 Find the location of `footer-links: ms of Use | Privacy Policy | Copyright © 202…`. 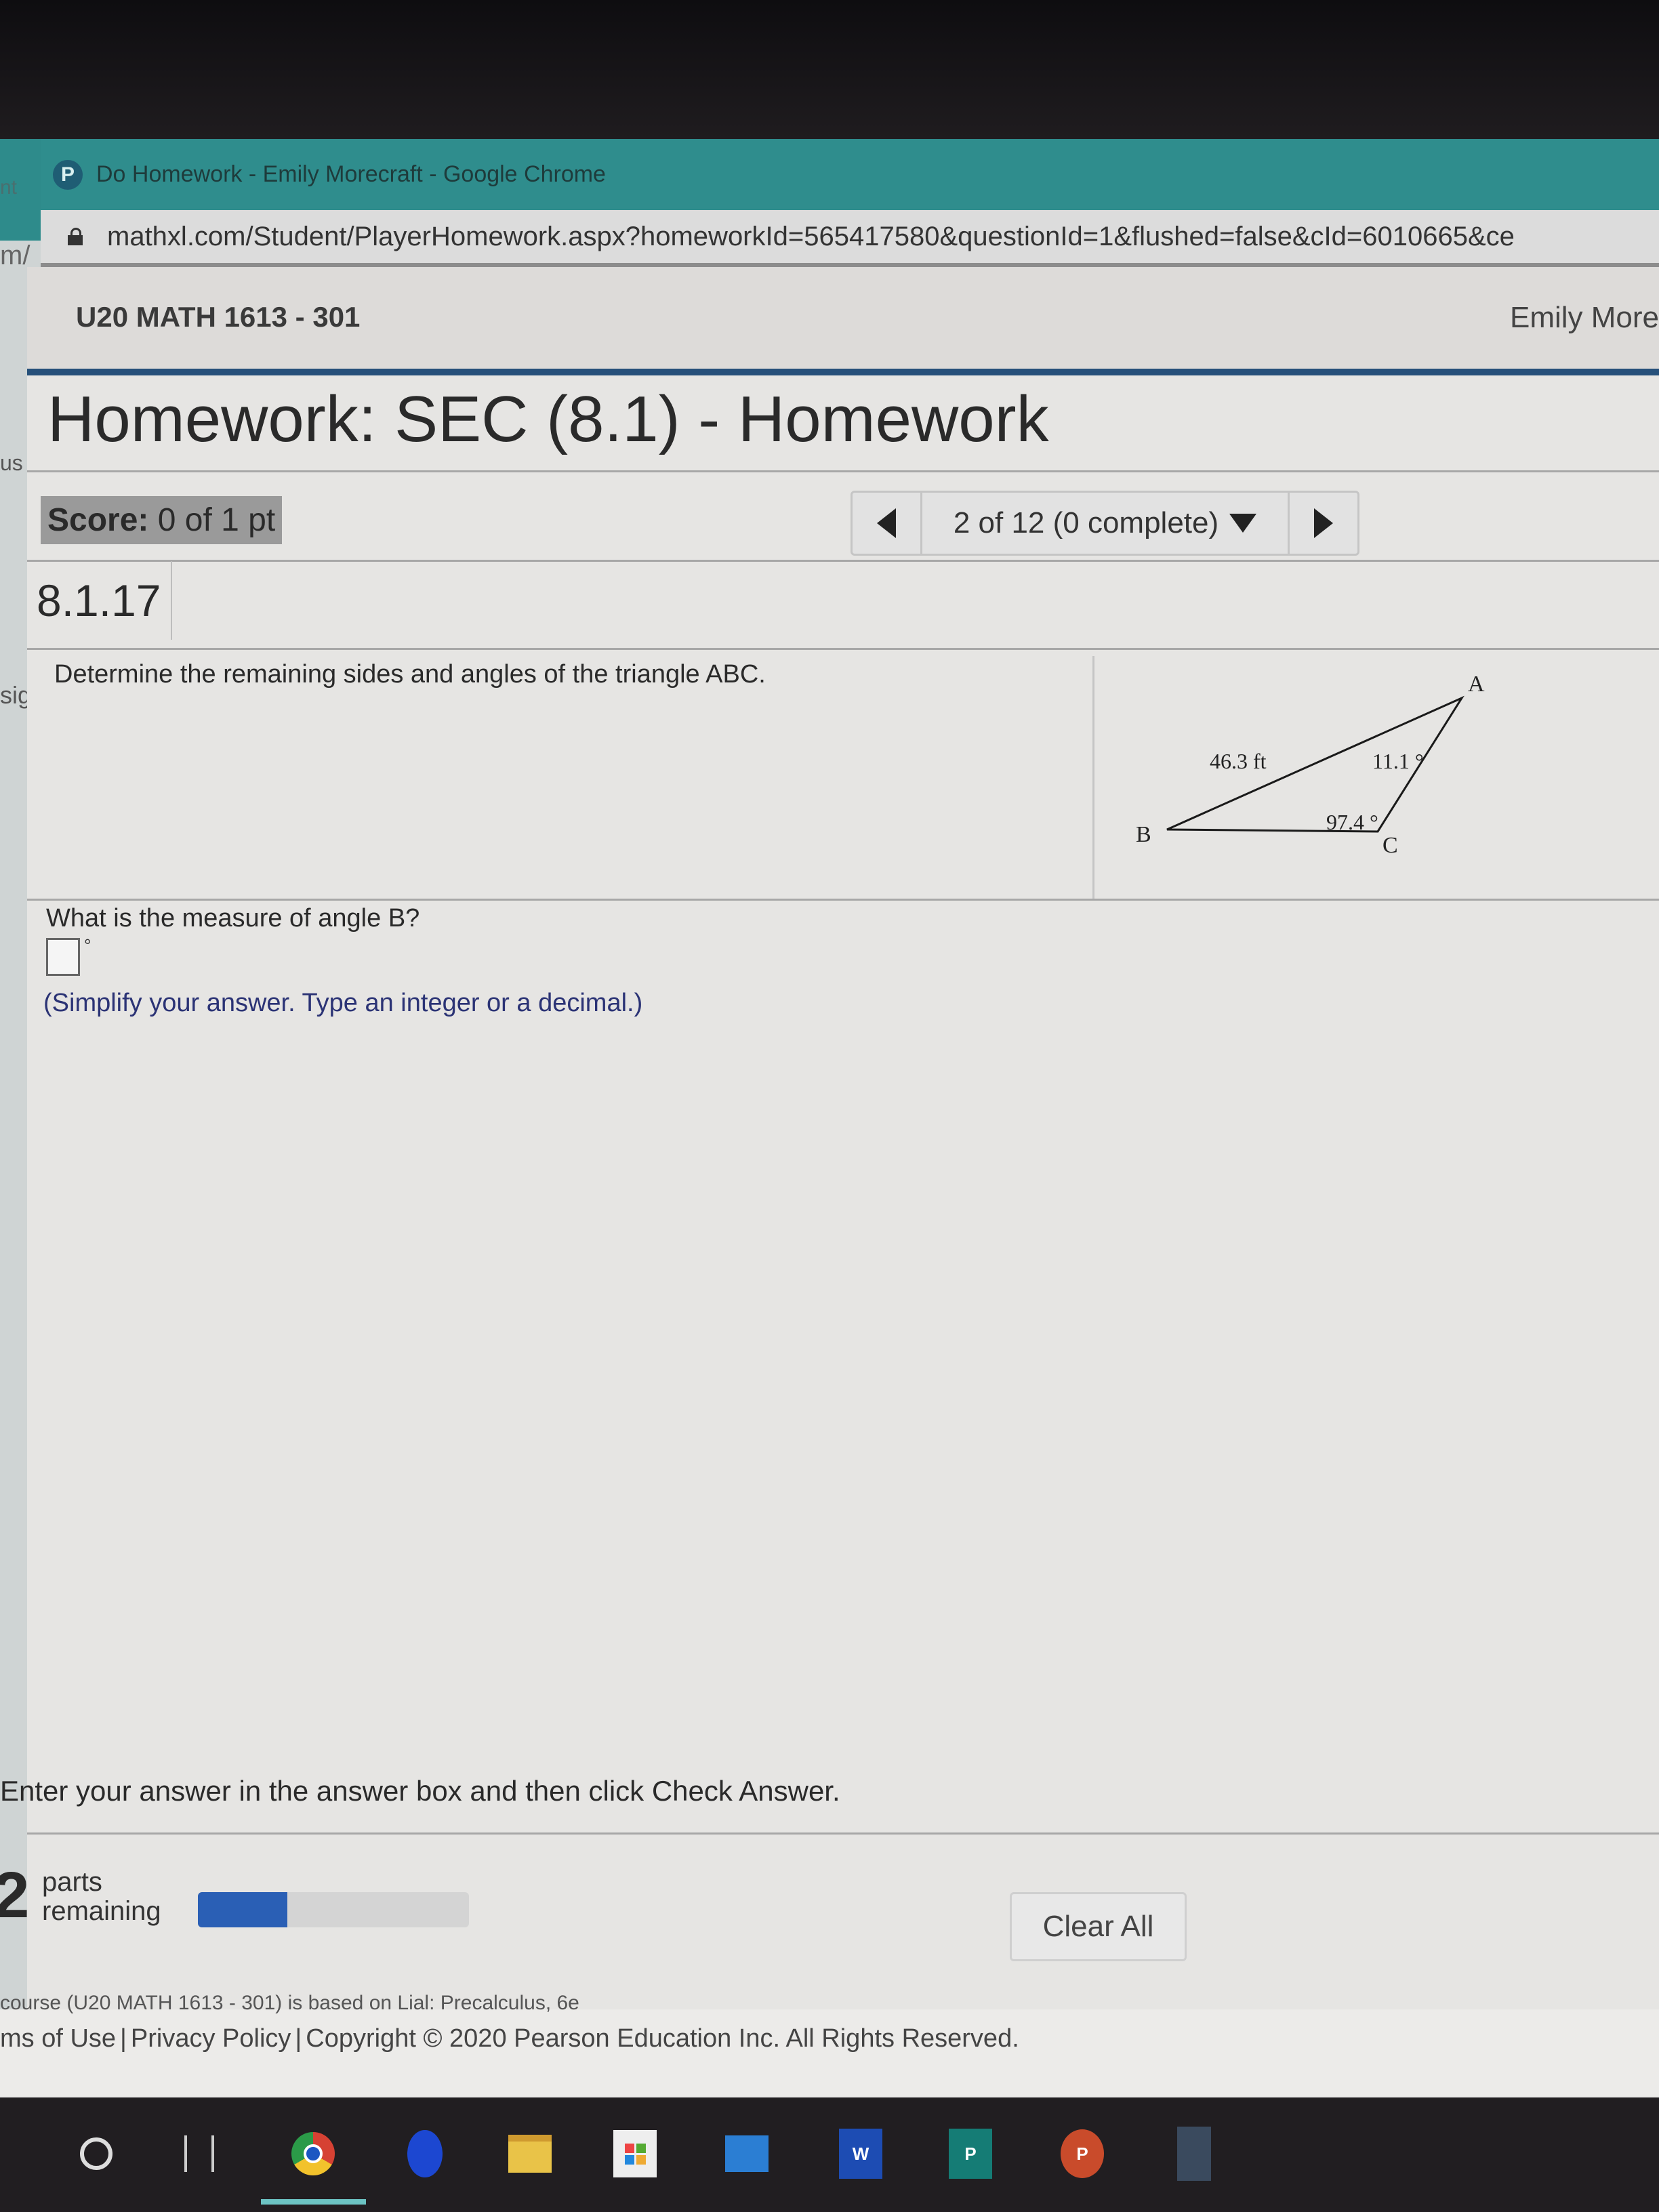

footer-links: ms of Use | Privacy Policy | Copyright © 202… is located at coordinates (509, 2039).